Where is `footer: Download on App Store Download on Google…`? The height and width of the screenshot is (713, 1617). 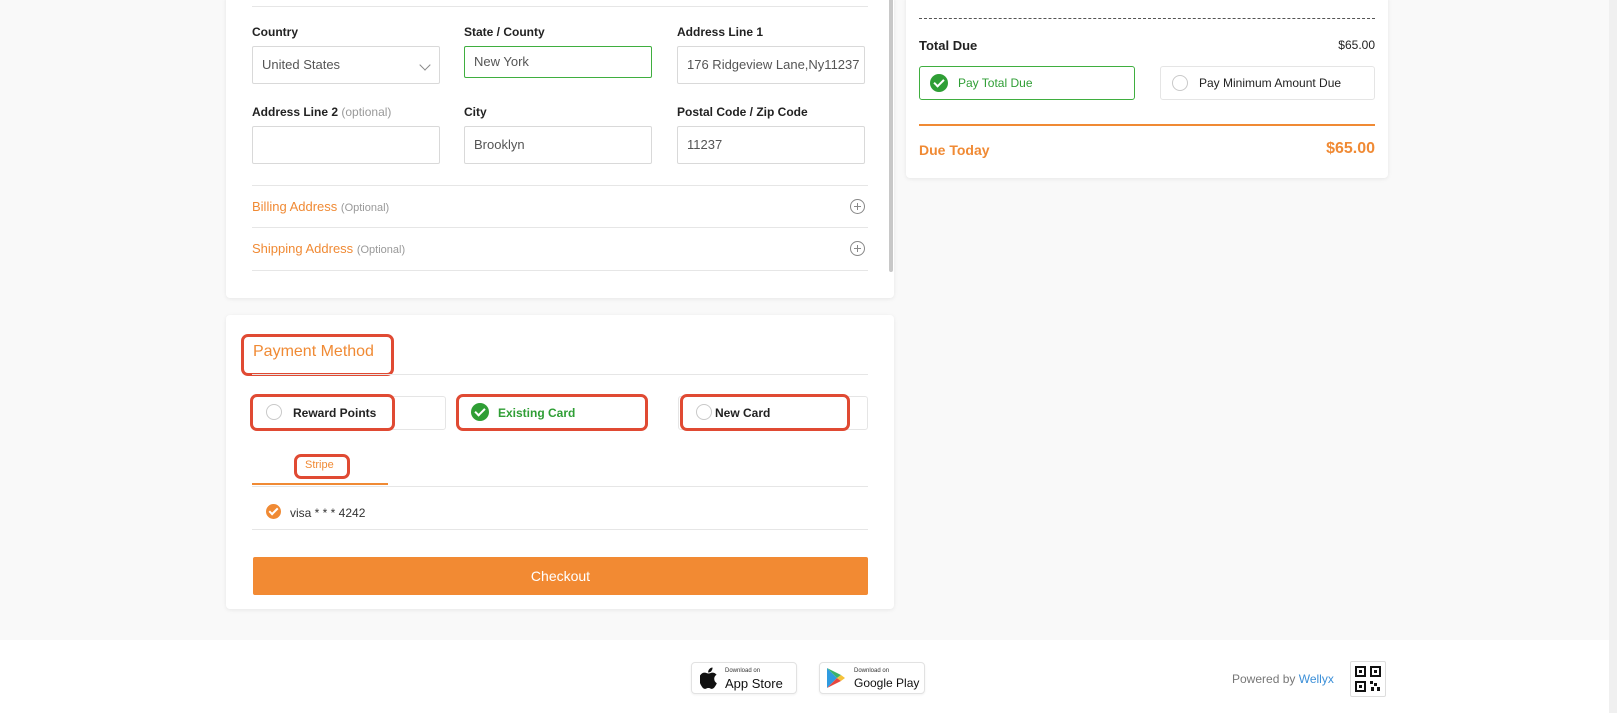 footer: Download on App Store Download on Google… is located at coordinates (808, 676).